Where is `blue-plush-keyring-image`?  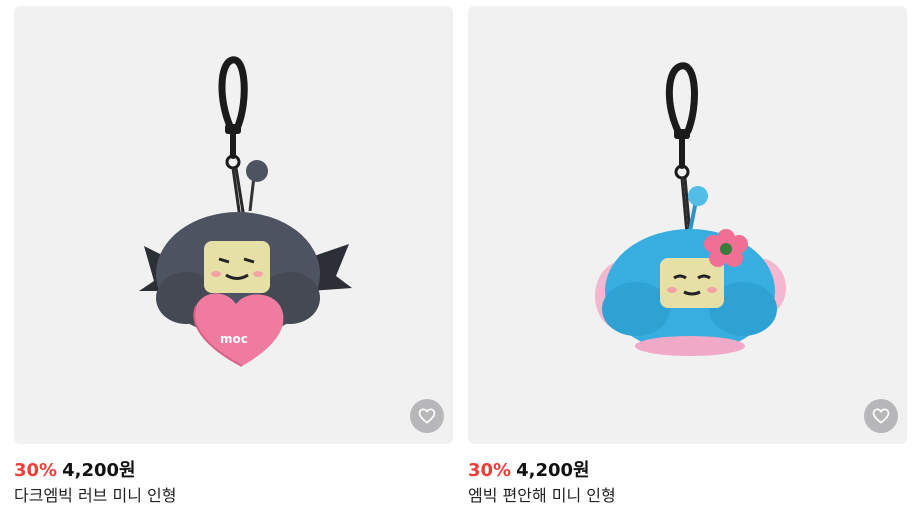 blue-plush-keyring-image is located at coordinates (690, 209).